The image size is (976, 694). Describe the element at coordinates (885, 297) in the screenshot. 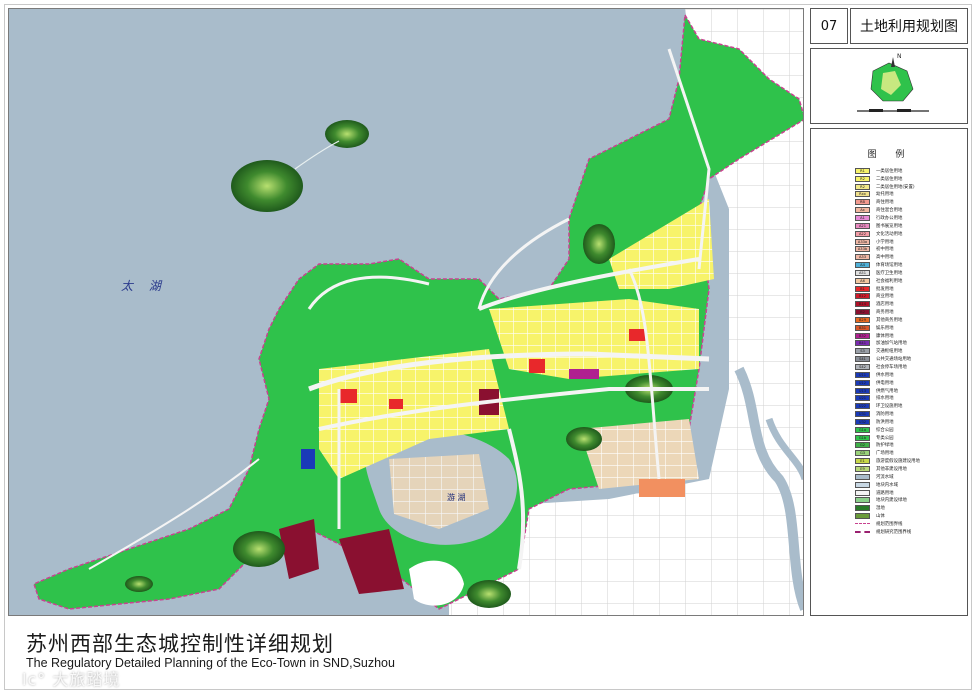

I see `legend-label: 商业用地` at that location.